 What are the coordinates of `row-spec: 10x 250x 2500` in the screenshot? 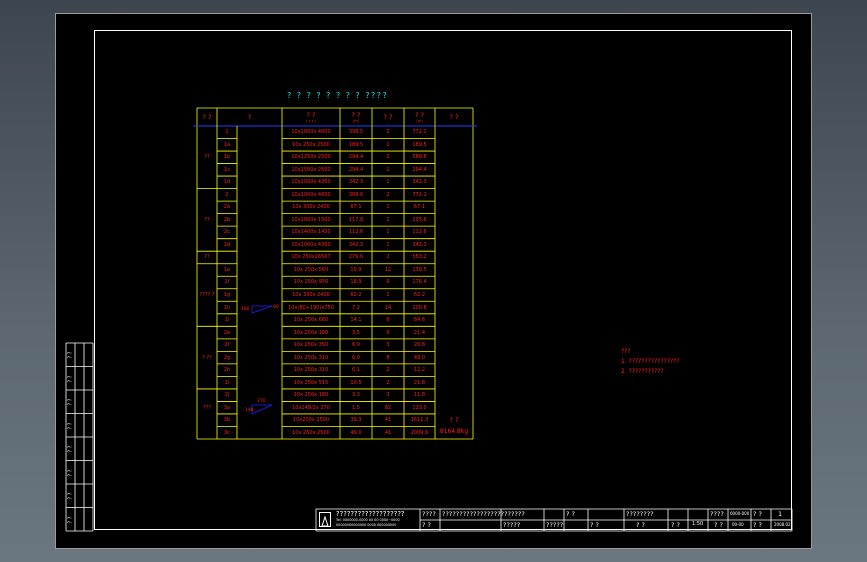 It's located at (311, 144).